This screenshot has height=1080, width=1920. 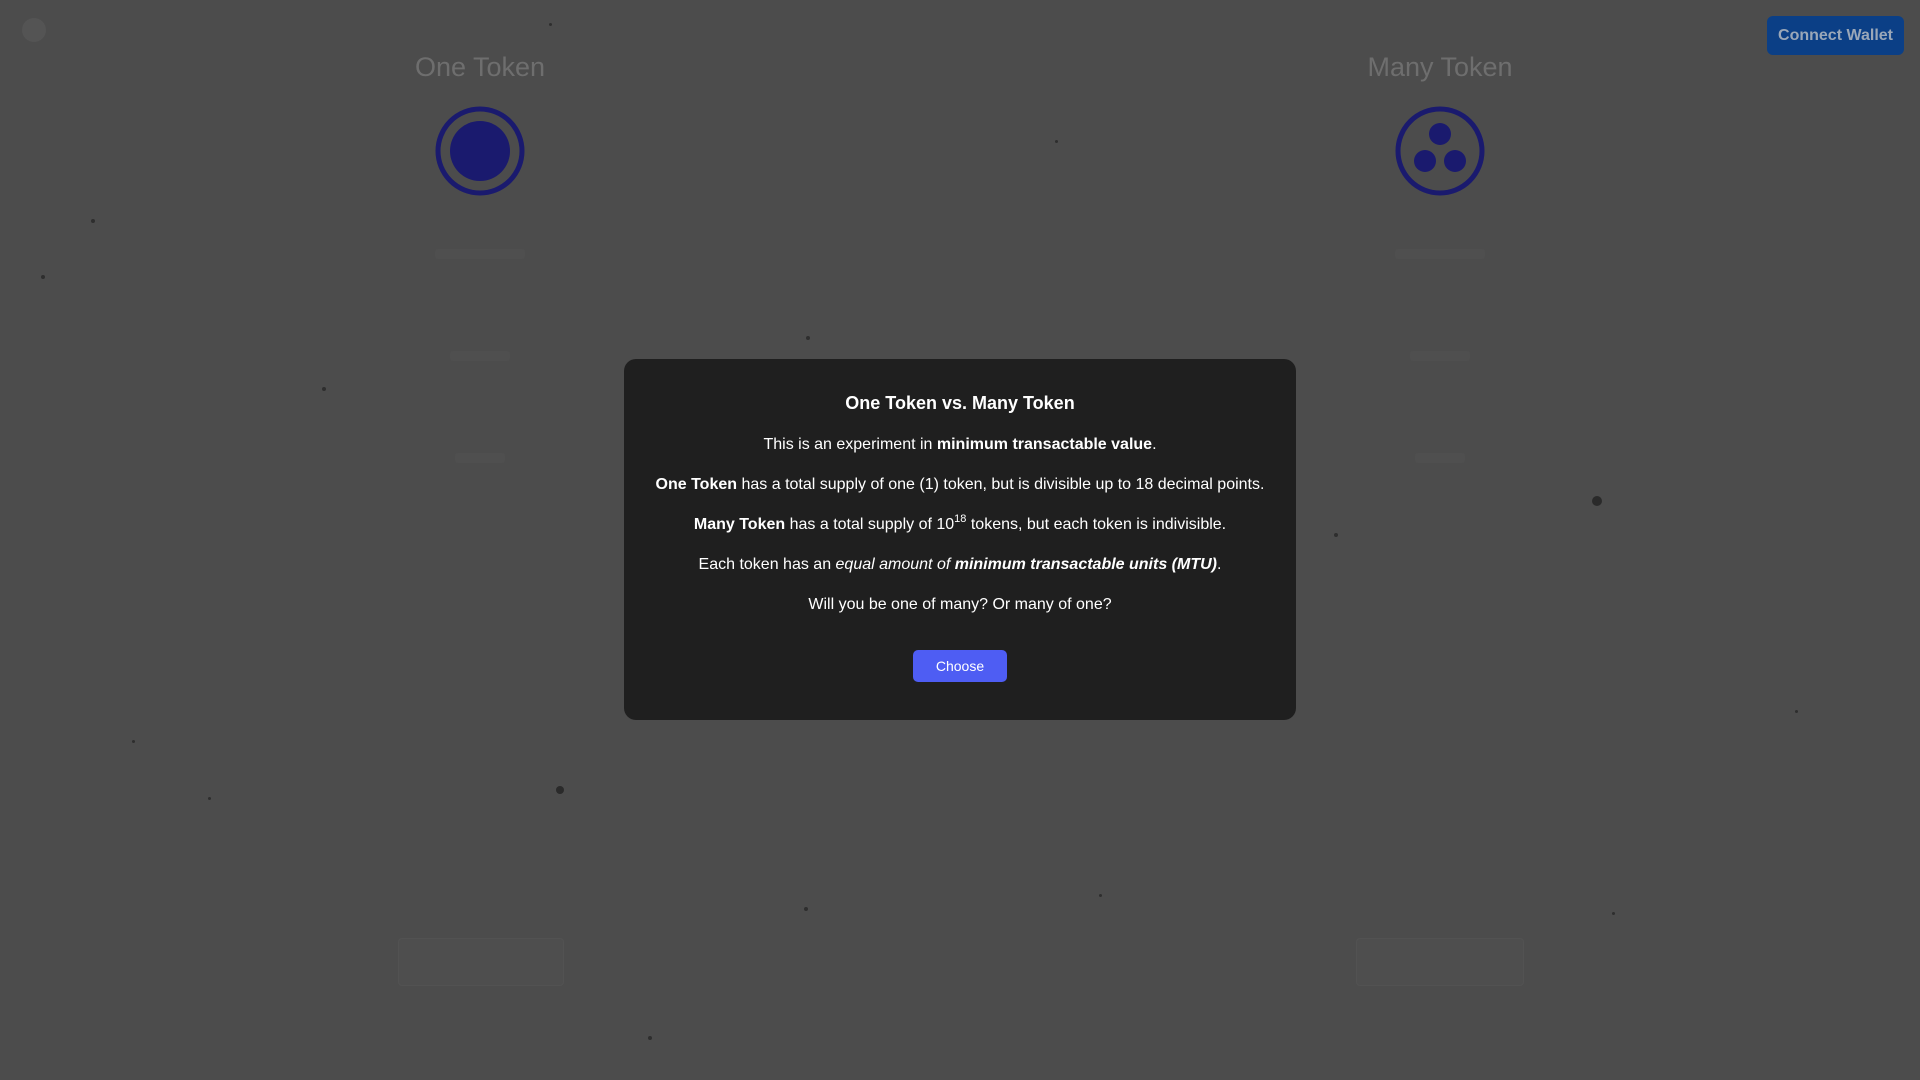 I want to click on three-coins-icon, so click(x=1440, y=151).